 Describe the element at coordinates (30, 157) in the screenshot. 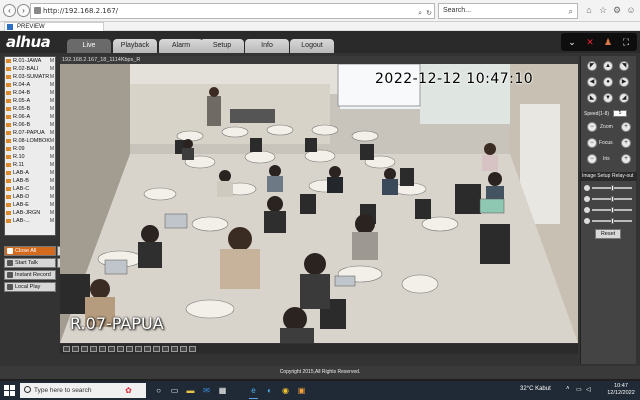

I see `channel-item: R.10 M` at that location.